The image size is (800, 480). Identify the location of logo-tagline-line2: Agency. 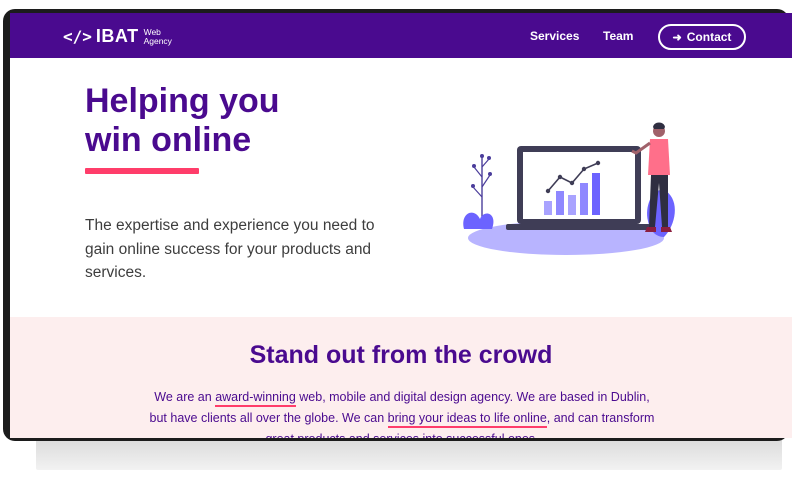
(157, 40).